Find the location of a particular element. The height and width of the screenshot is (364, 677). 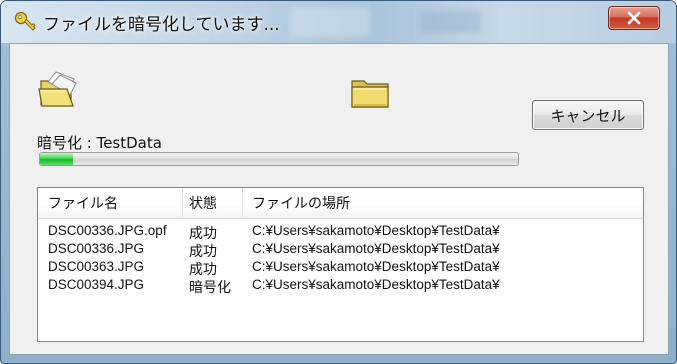

title-bar-glass-shadow is located at coordinates (451, 22).